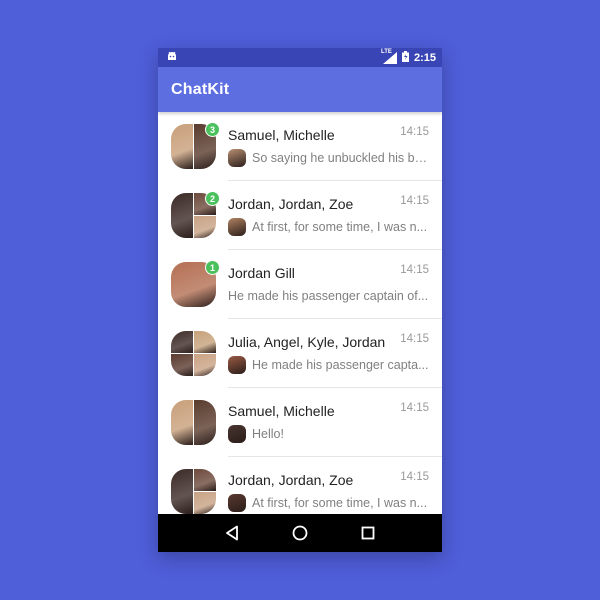 This screenshot has height=600, width=600. What do you see at coordinates (172, 57) in the screenshot?
I see `android-icon` at bounding box center [172, 57].